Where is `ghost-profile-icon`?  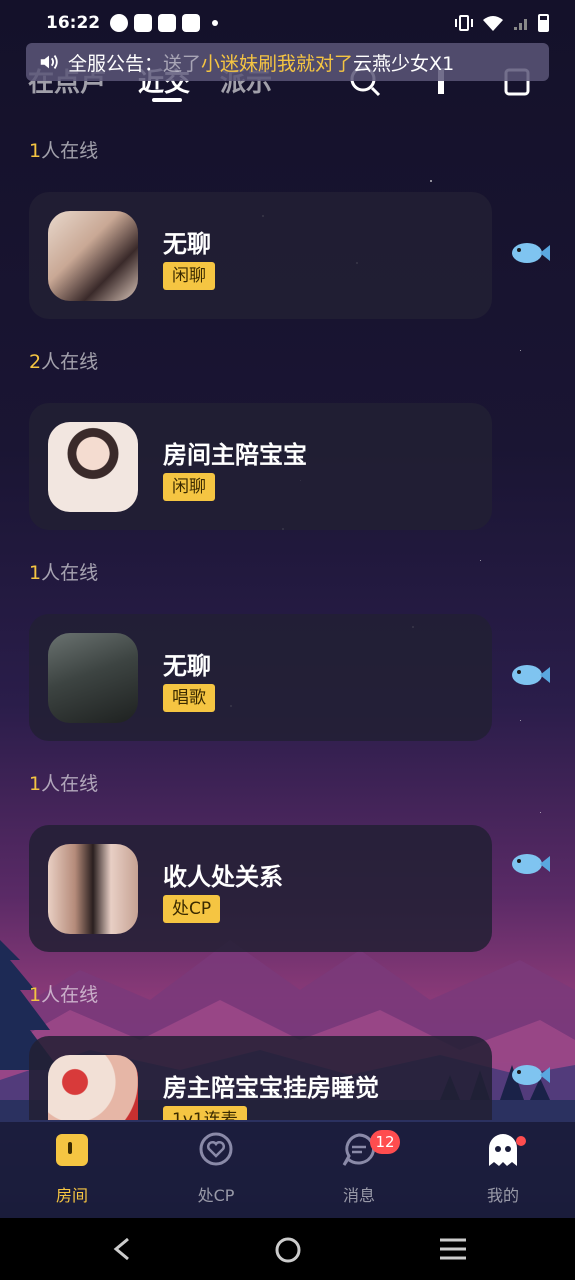
ghost-profile-icon is located at coordinates (503, 1150).